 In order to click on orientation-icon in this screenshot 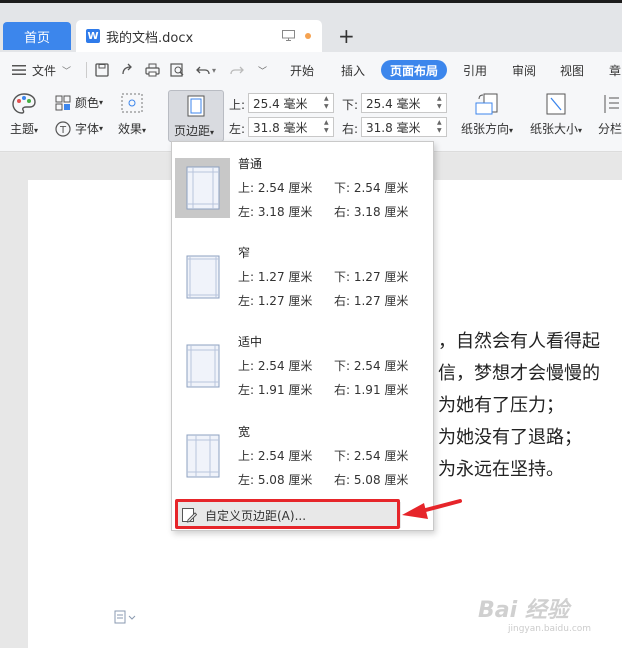, I will do `click(486, 104)`.